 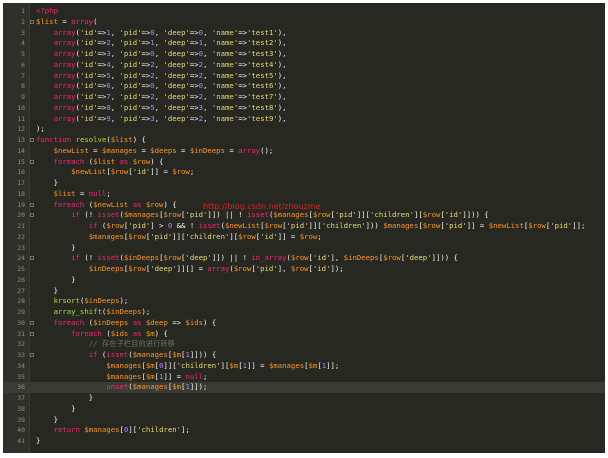 I want to click on code-token: ]])) {, so click(x=444, y=258).